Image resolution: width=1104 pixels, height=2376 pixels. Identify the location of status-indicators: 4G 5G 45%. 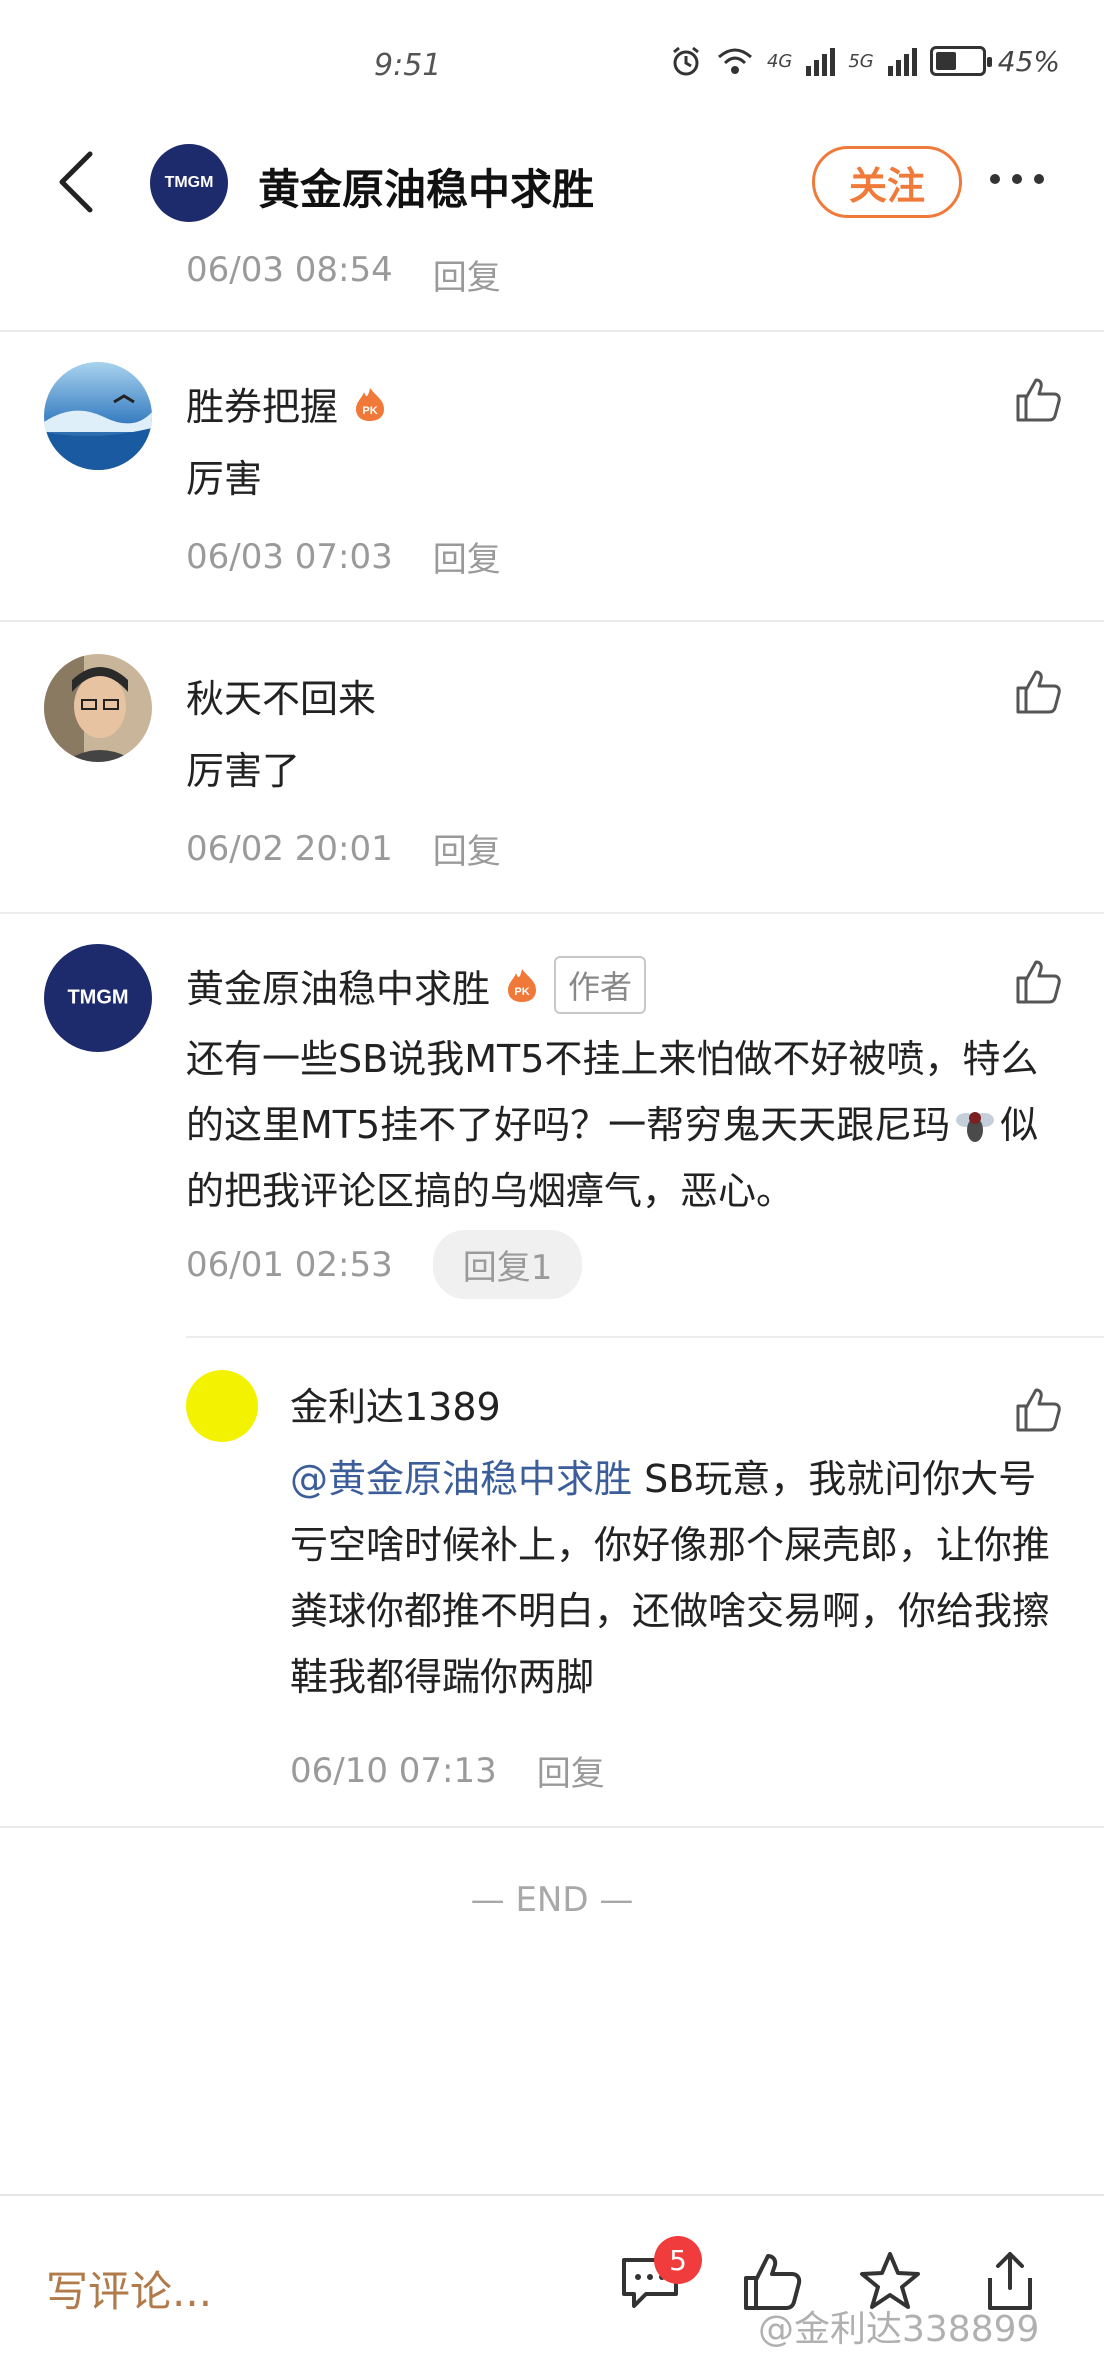
(864, 61).